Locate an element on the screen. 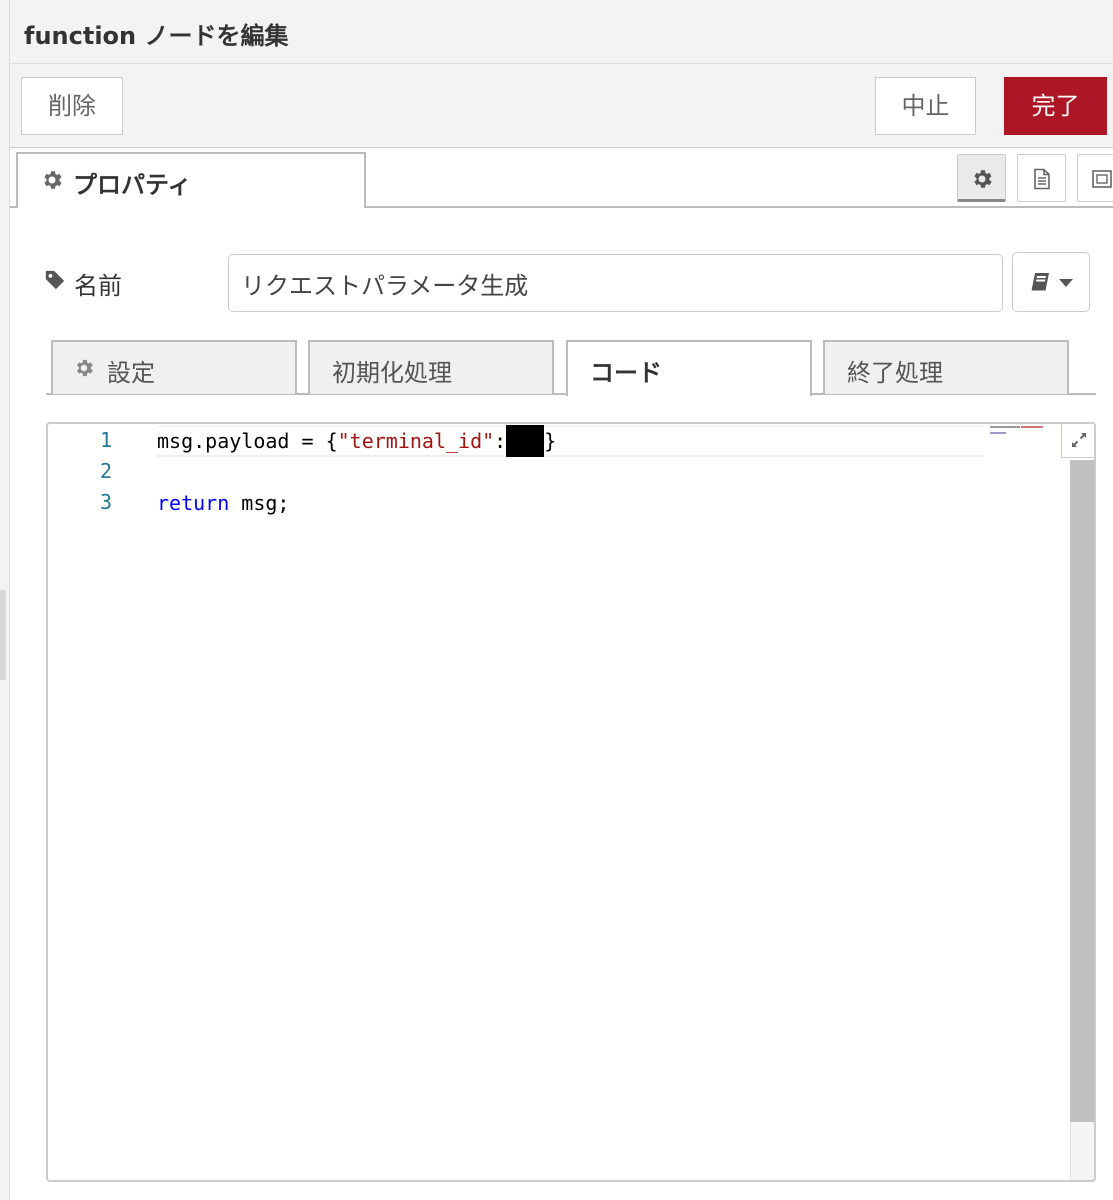 The width and height of the screenshot is (1113, 1200). name-row: 名前 is located at coordinates (561, 283).